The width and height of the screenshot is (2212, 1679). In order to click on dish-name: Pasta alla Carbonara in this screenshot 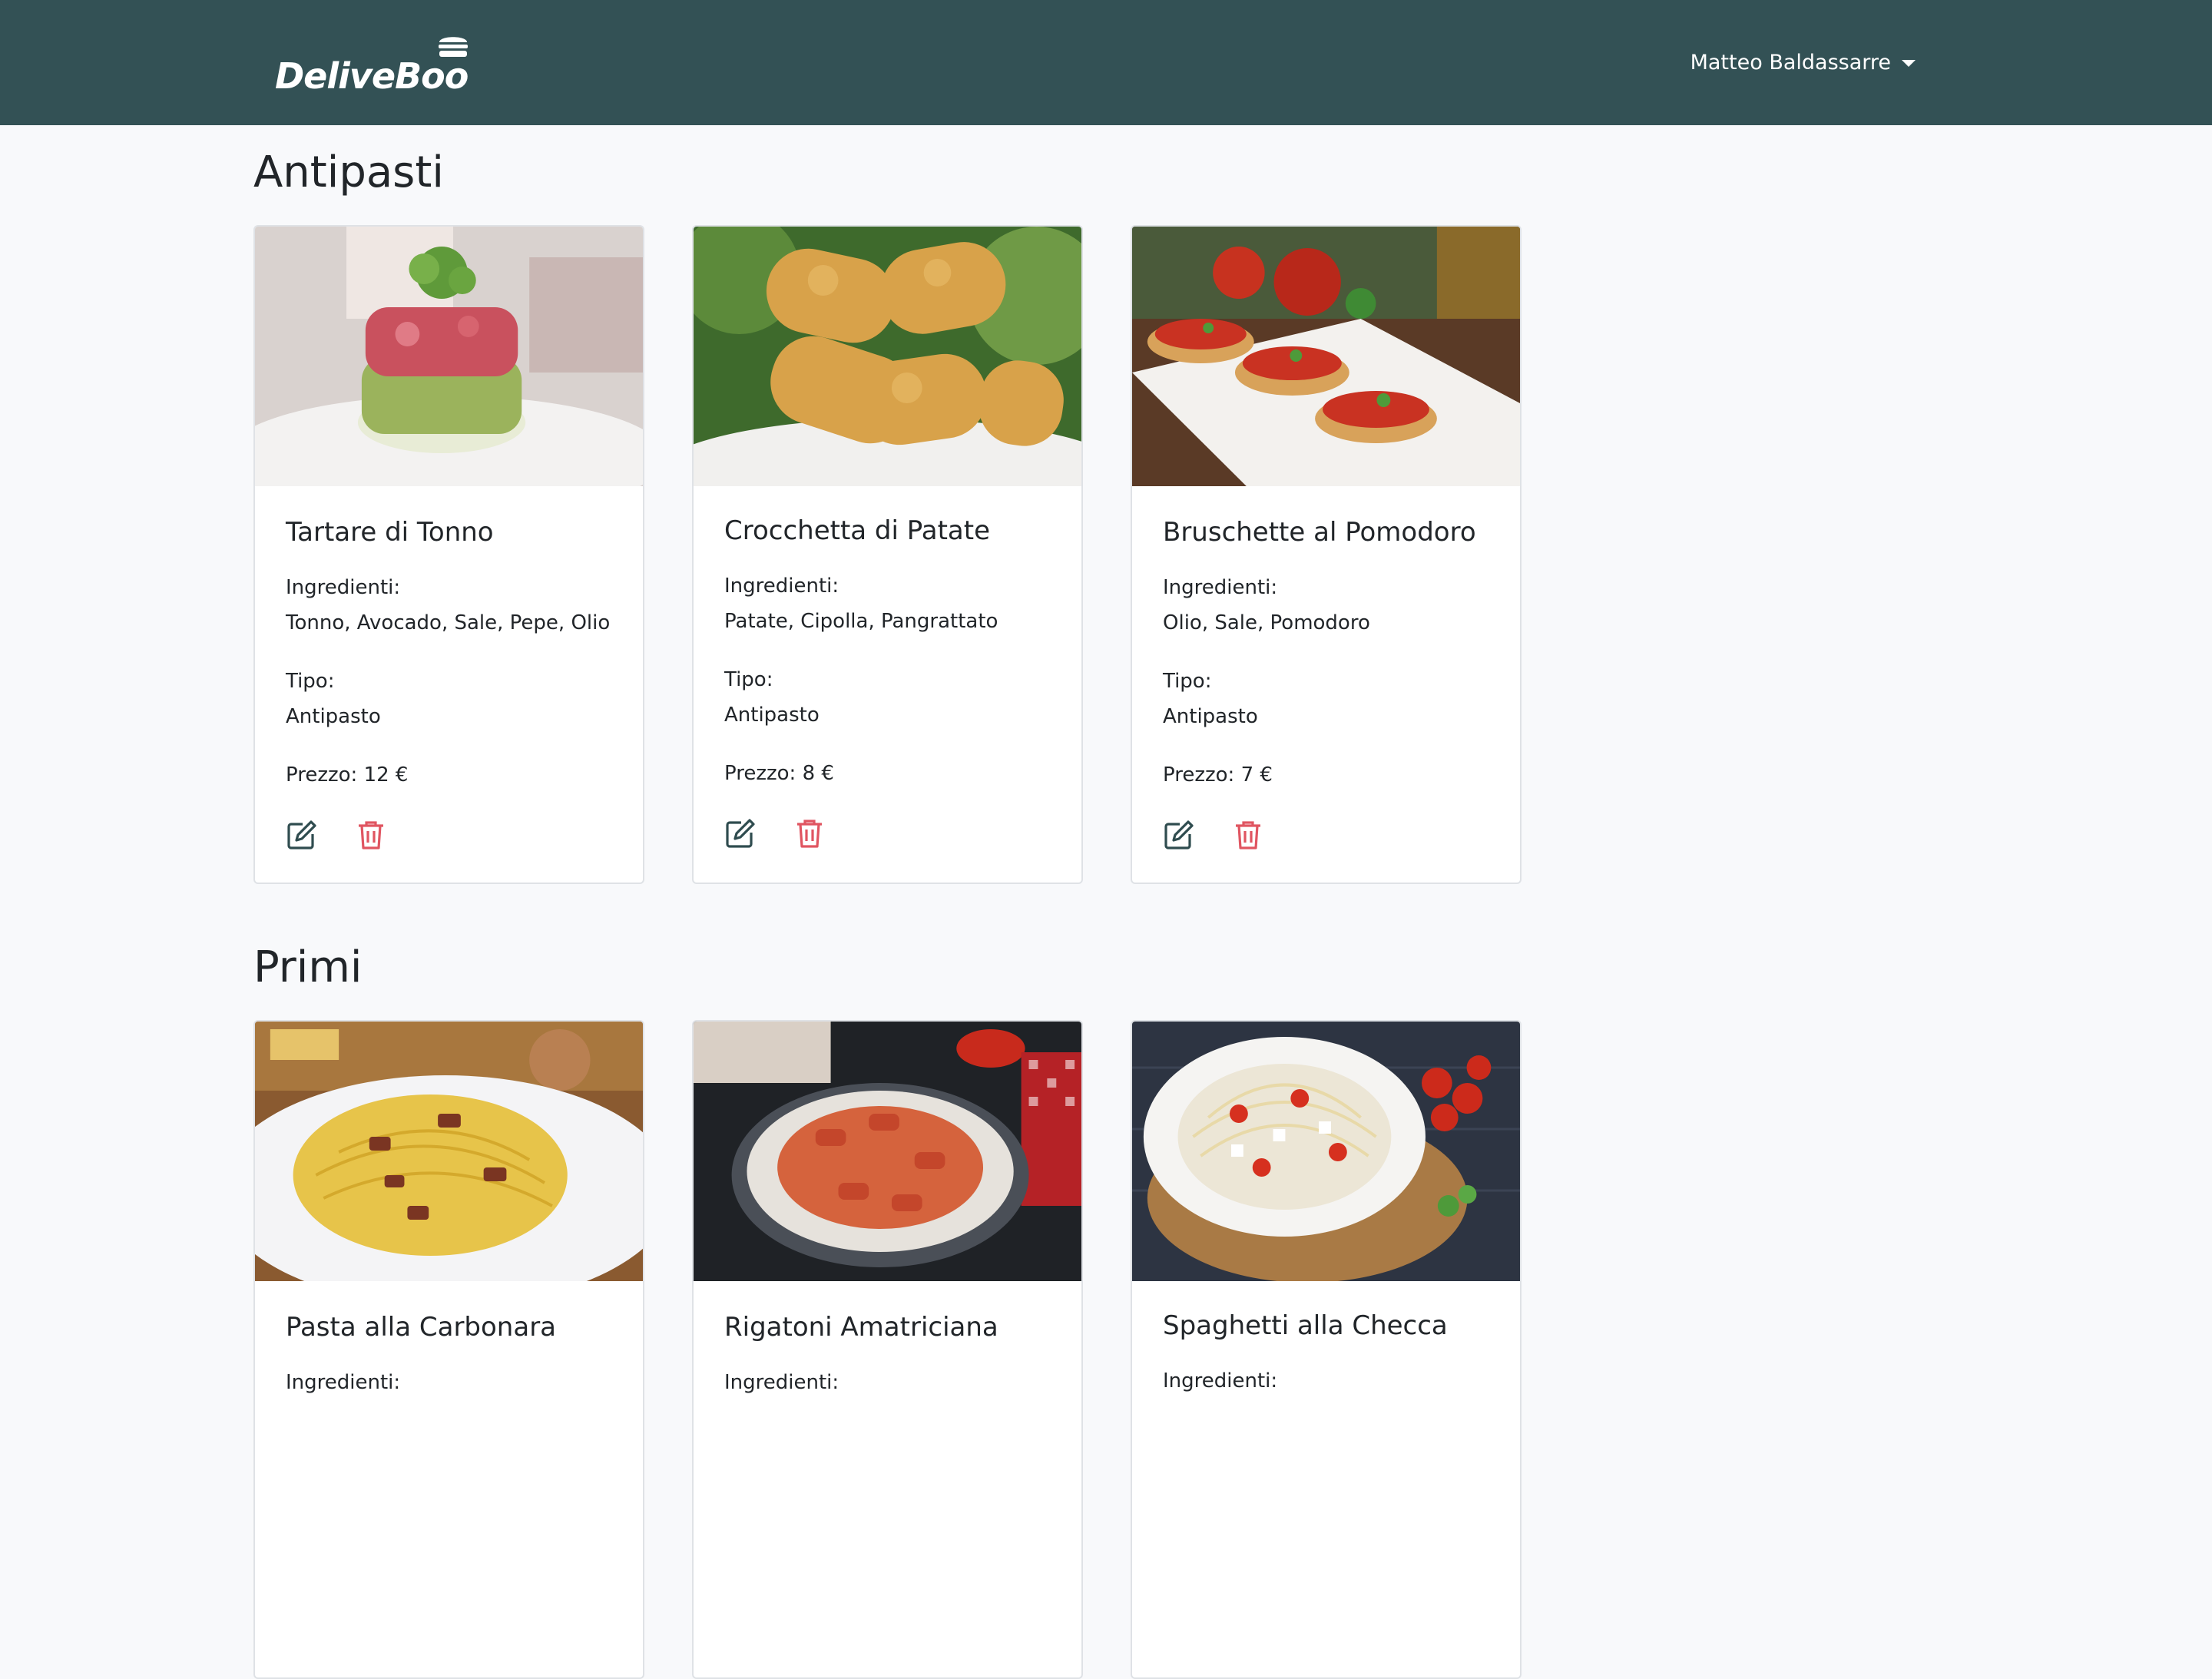, I will do `click(422, 1327)`.